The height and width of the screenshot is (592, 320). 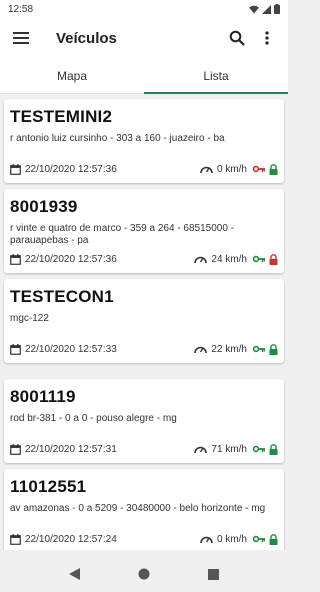 I want to click on speed-group: 71 km/h, so click(x=220, y=449).